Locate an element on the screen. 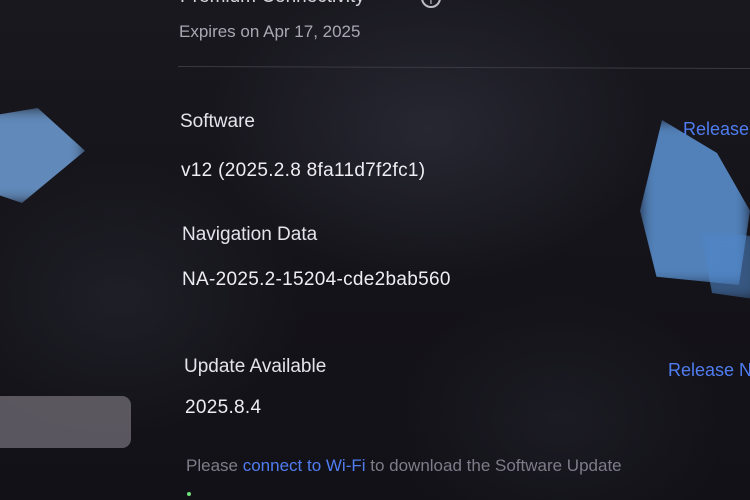 The image size is (750, 500). navigation-data-label: Navigation Data is located at coordinates (250, 234).